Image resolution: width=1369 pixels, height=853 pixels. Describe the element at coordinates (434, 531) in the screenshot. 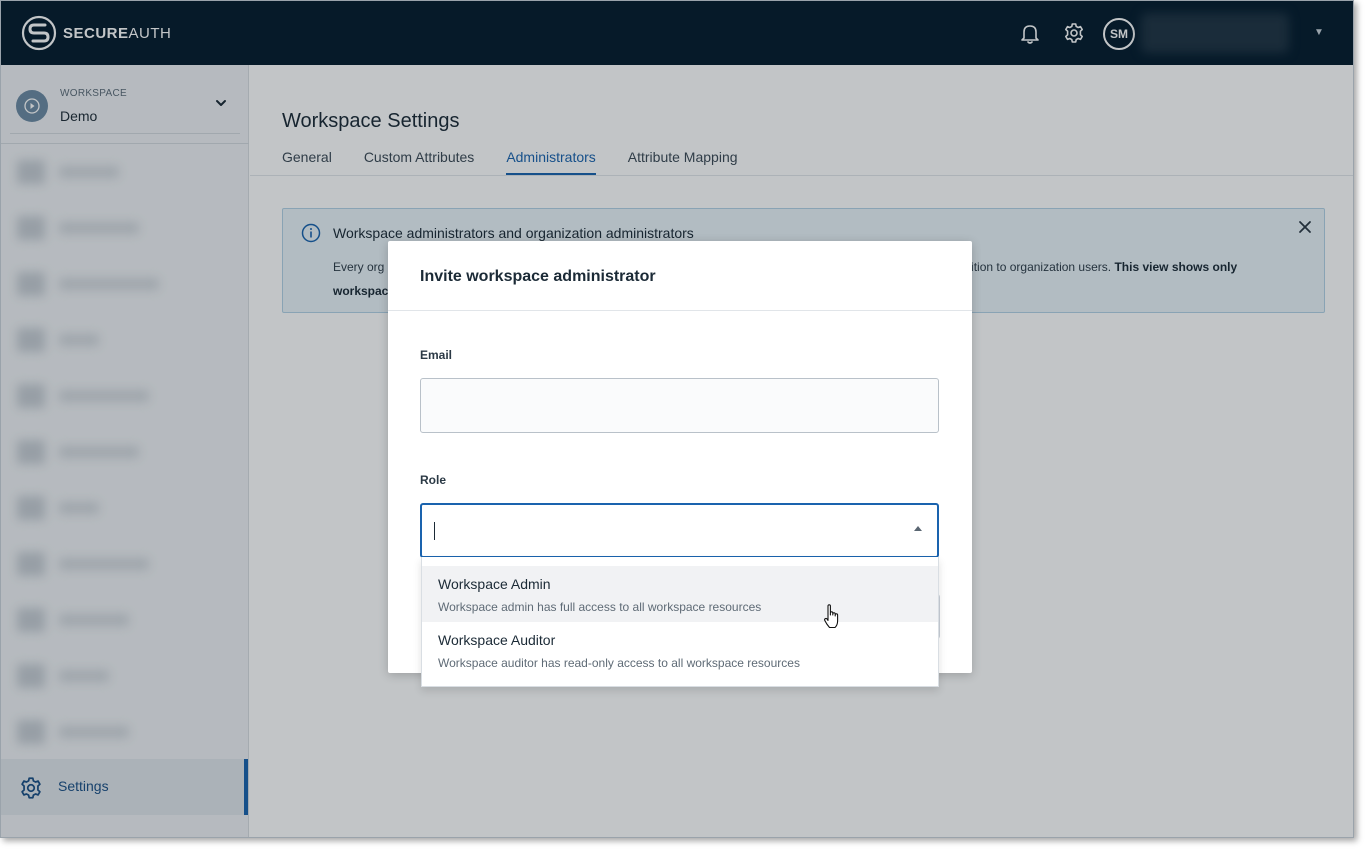

I see `text-cursor` at that location.